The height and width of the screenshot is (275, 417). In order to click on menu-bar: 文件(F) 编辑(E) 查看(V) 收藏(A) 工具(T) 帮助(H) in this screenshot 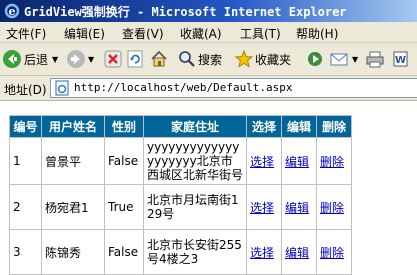, I will do `click(208, 32)`.